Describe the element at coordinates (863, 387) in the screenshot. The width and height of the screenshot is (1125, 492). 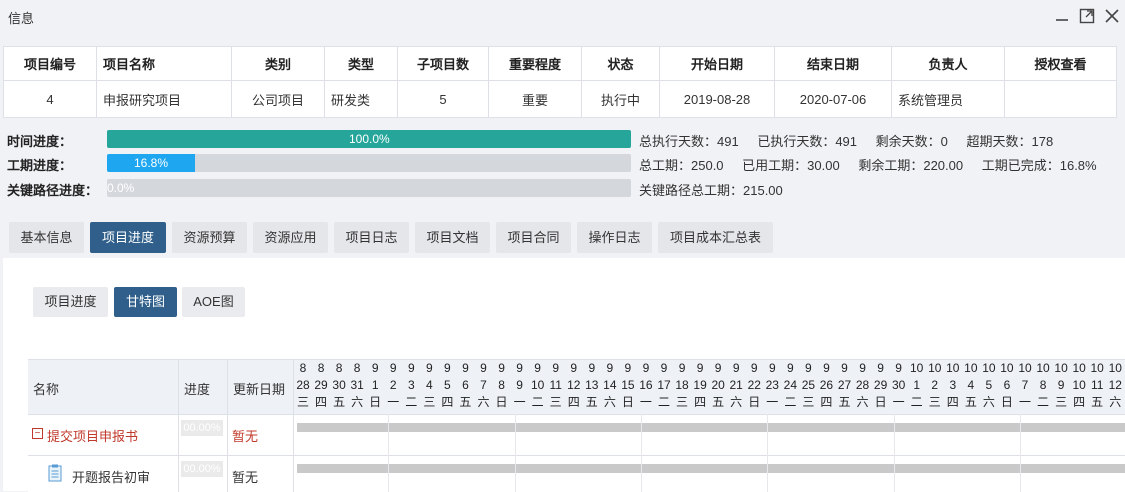
I see `gantt-day-header: 9 28 六` at that location.